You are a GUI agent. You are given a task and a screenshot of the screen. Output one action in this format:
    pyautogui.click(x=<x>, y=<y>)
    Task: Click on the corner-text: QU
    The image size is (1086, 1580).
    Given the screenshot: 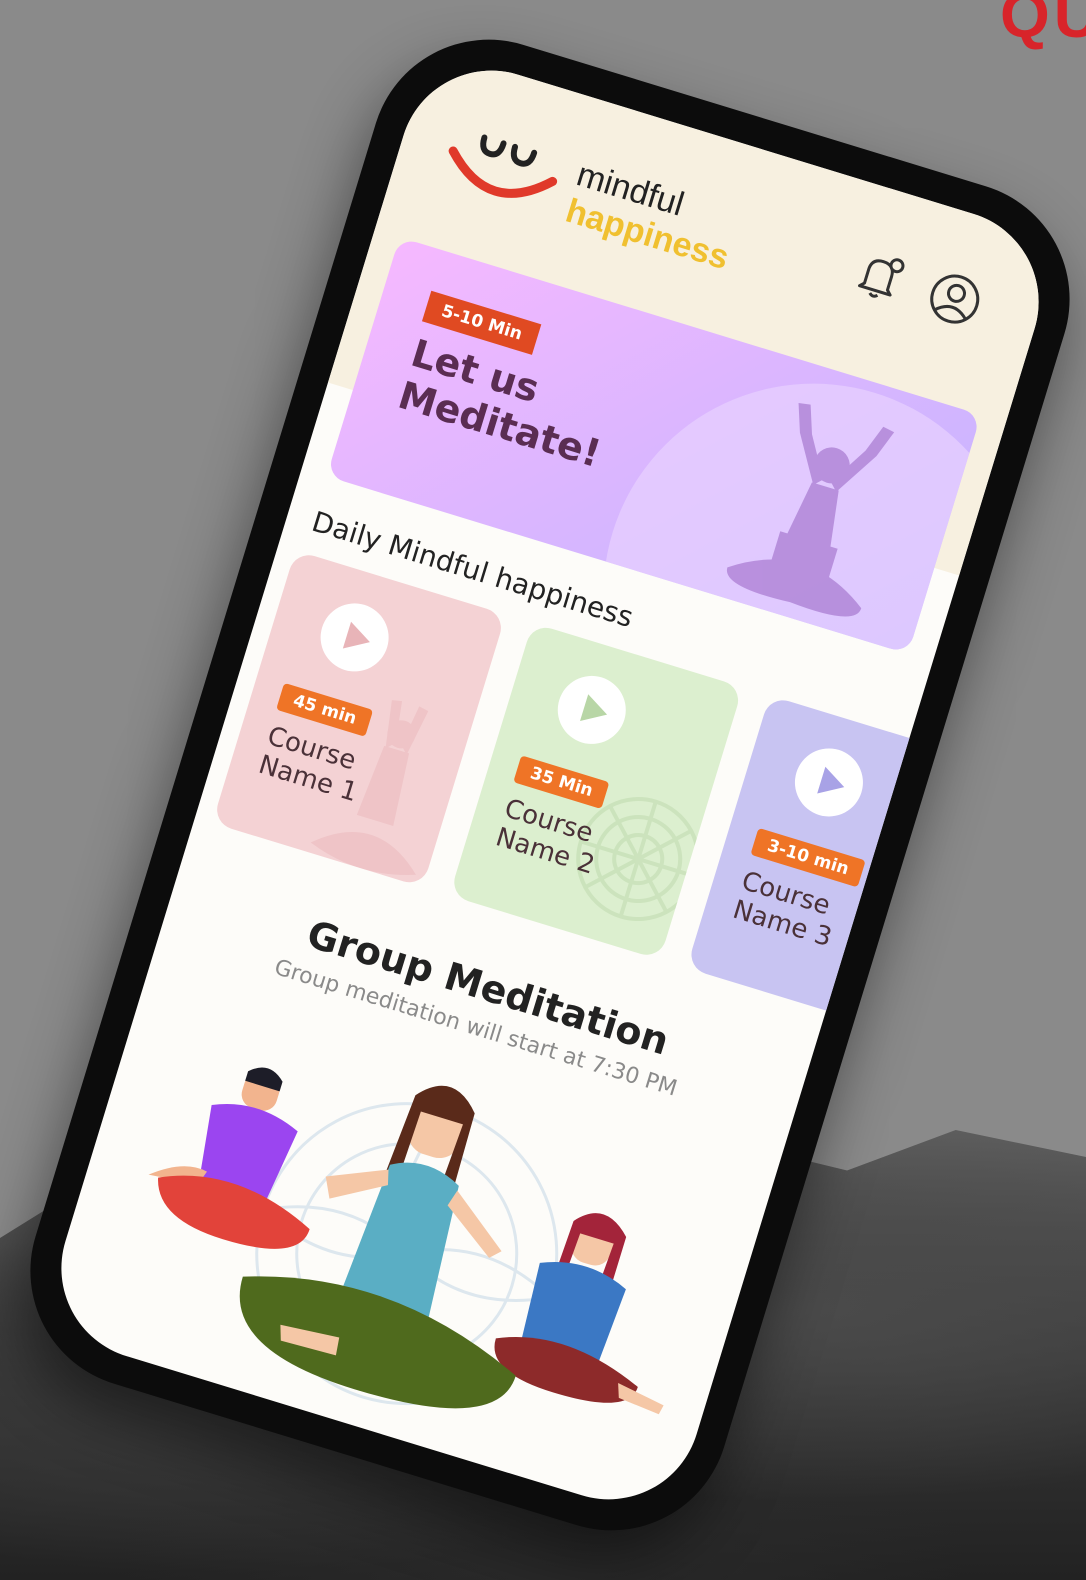 What is the action you would take?
    pyautogui.click(x=1043, y=25)
    